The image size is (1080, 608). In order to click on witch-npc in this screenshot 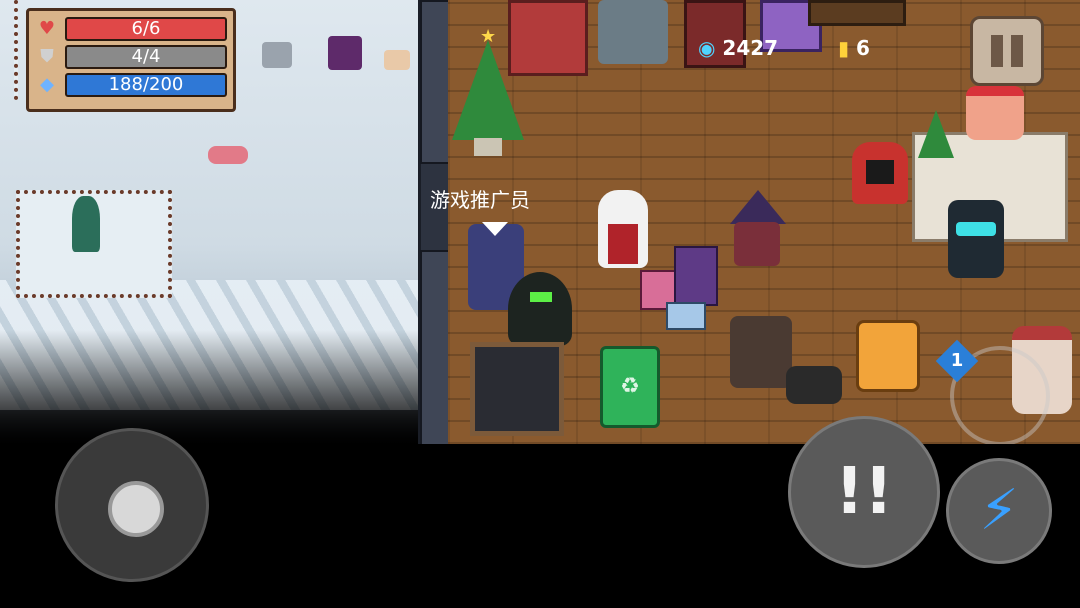, I will do `click(757, 229)`.